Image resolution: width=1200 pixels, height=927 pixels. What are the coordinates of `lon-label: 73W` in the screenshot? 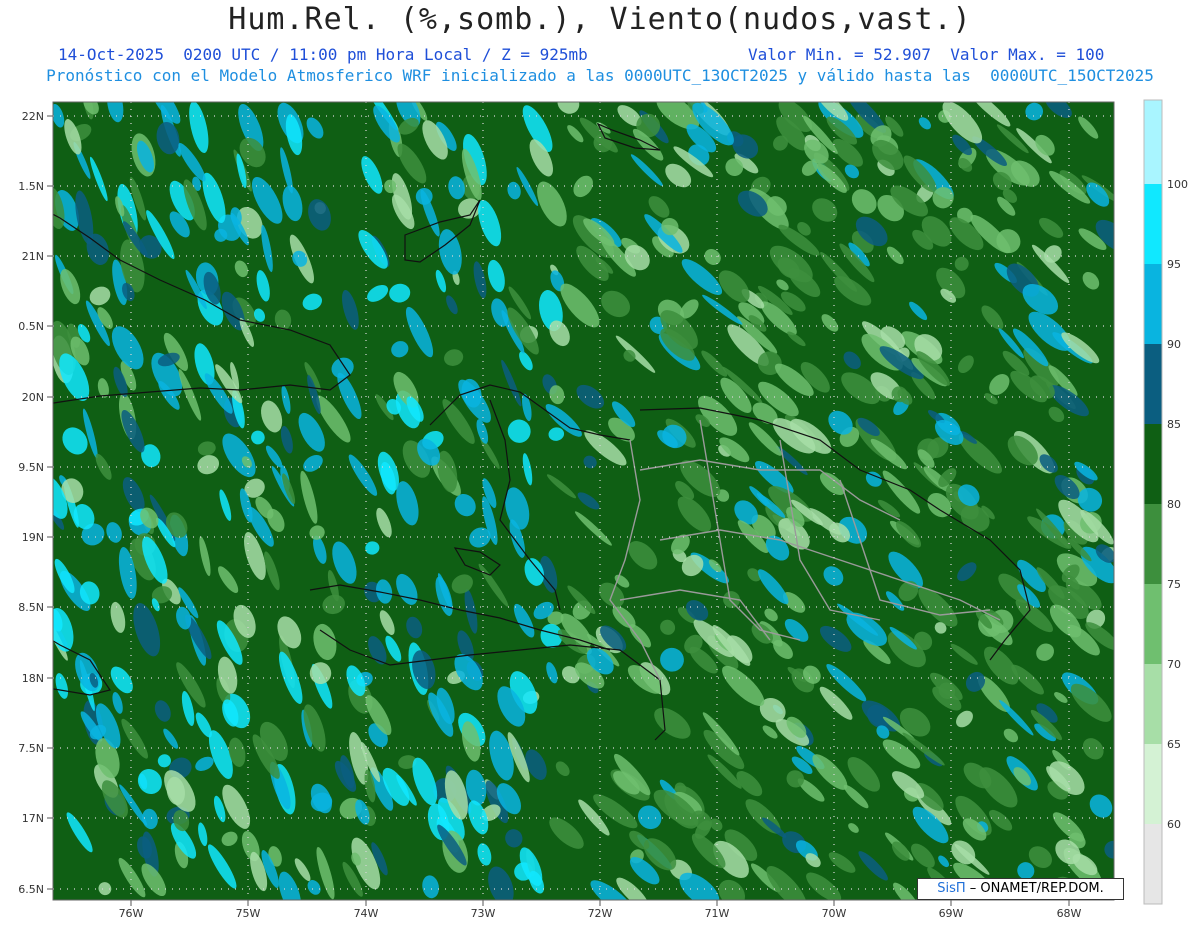 It's located at (483, 913).